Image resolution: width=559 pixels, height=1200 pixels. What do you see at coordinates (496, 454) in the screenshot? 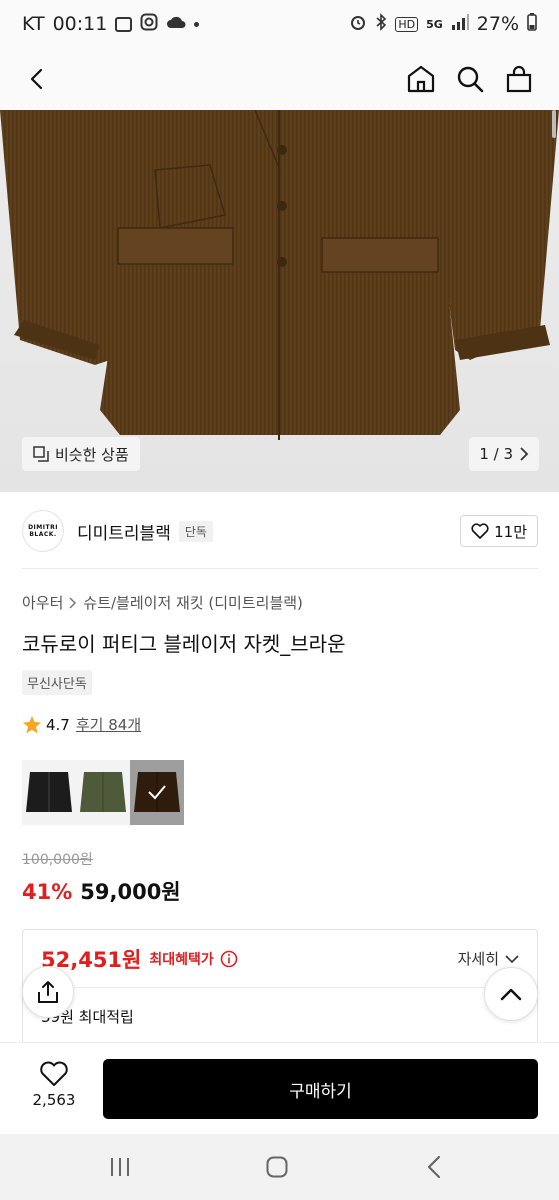
I see `page-indicator-label: 1 / 3` at bounding box center [496, 454].